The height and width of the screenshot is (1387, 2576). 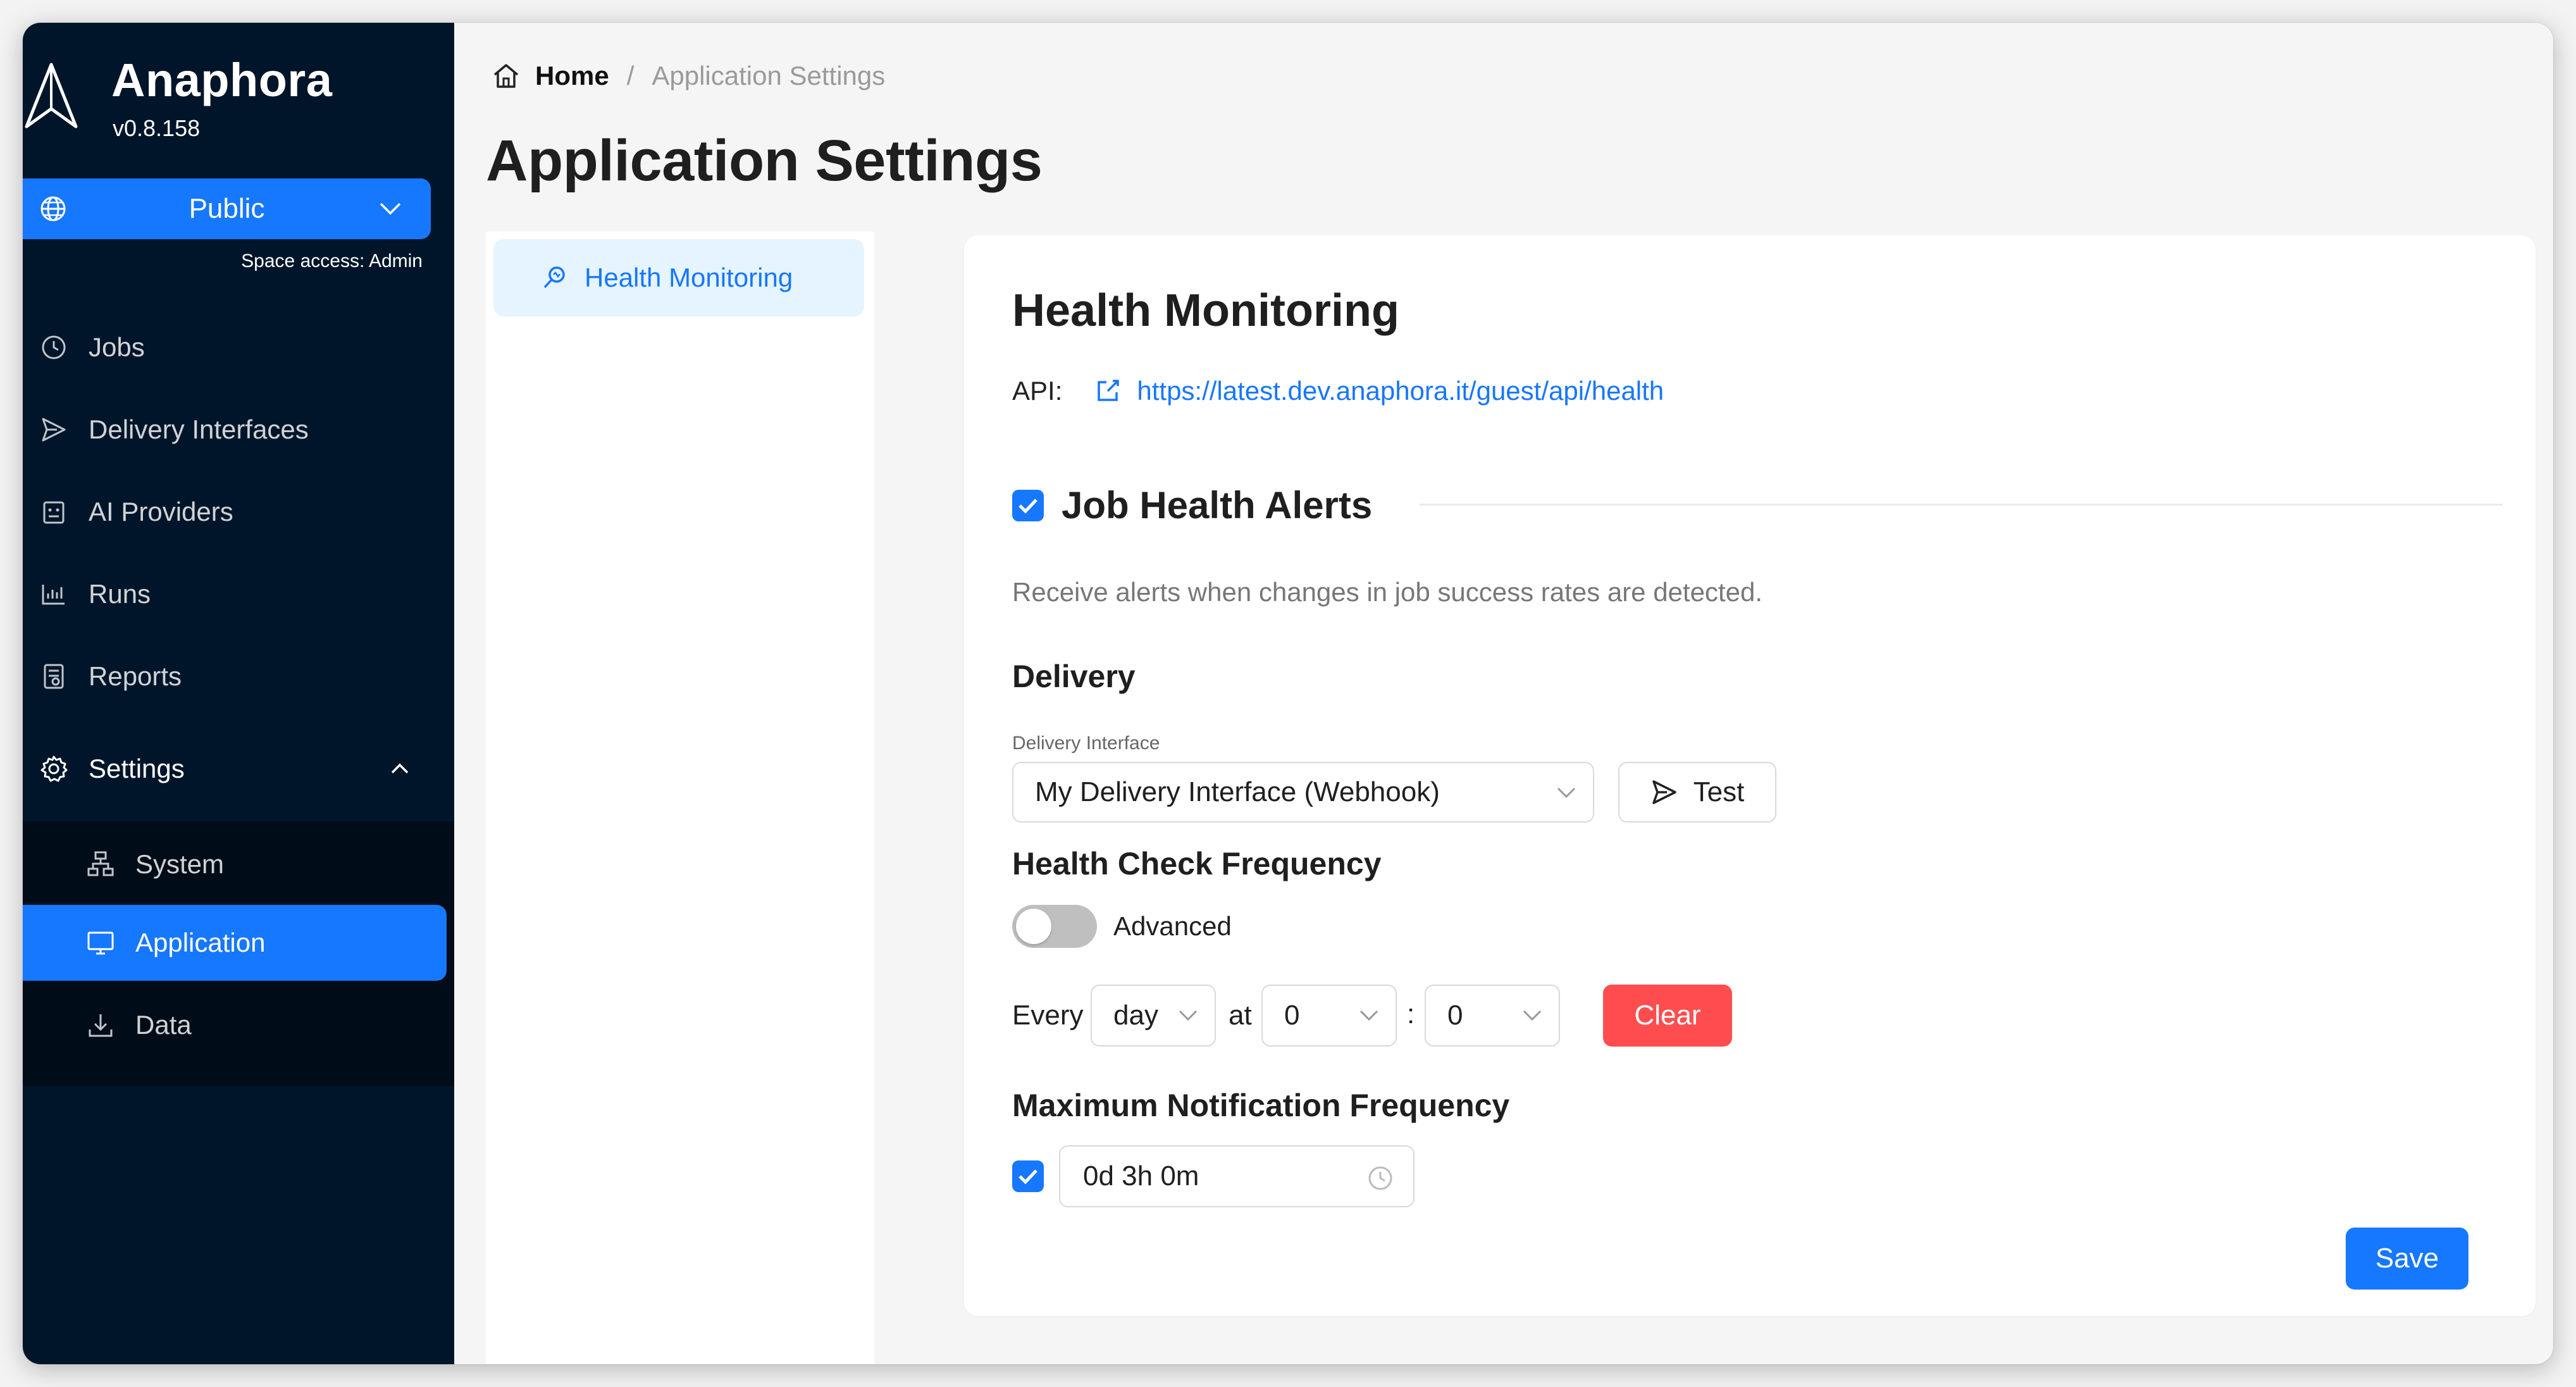 What do you see at coordinates (1668, 1016) in the screenshot?
I see `clear-button: Clear` at bounding box center [1668, 1016].